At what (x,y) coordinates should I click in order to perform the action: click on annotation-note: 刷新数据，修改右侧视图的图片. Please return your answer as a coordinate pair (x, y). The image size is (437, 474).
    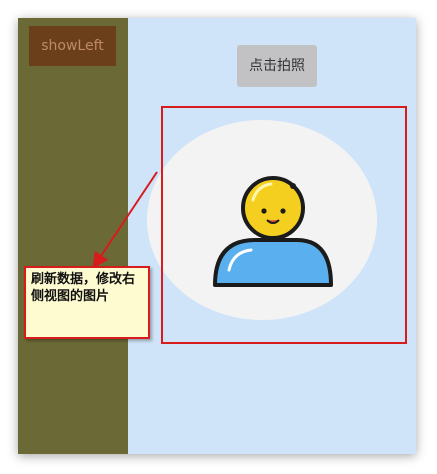
    Looking at the image, I should click on (87, 302).